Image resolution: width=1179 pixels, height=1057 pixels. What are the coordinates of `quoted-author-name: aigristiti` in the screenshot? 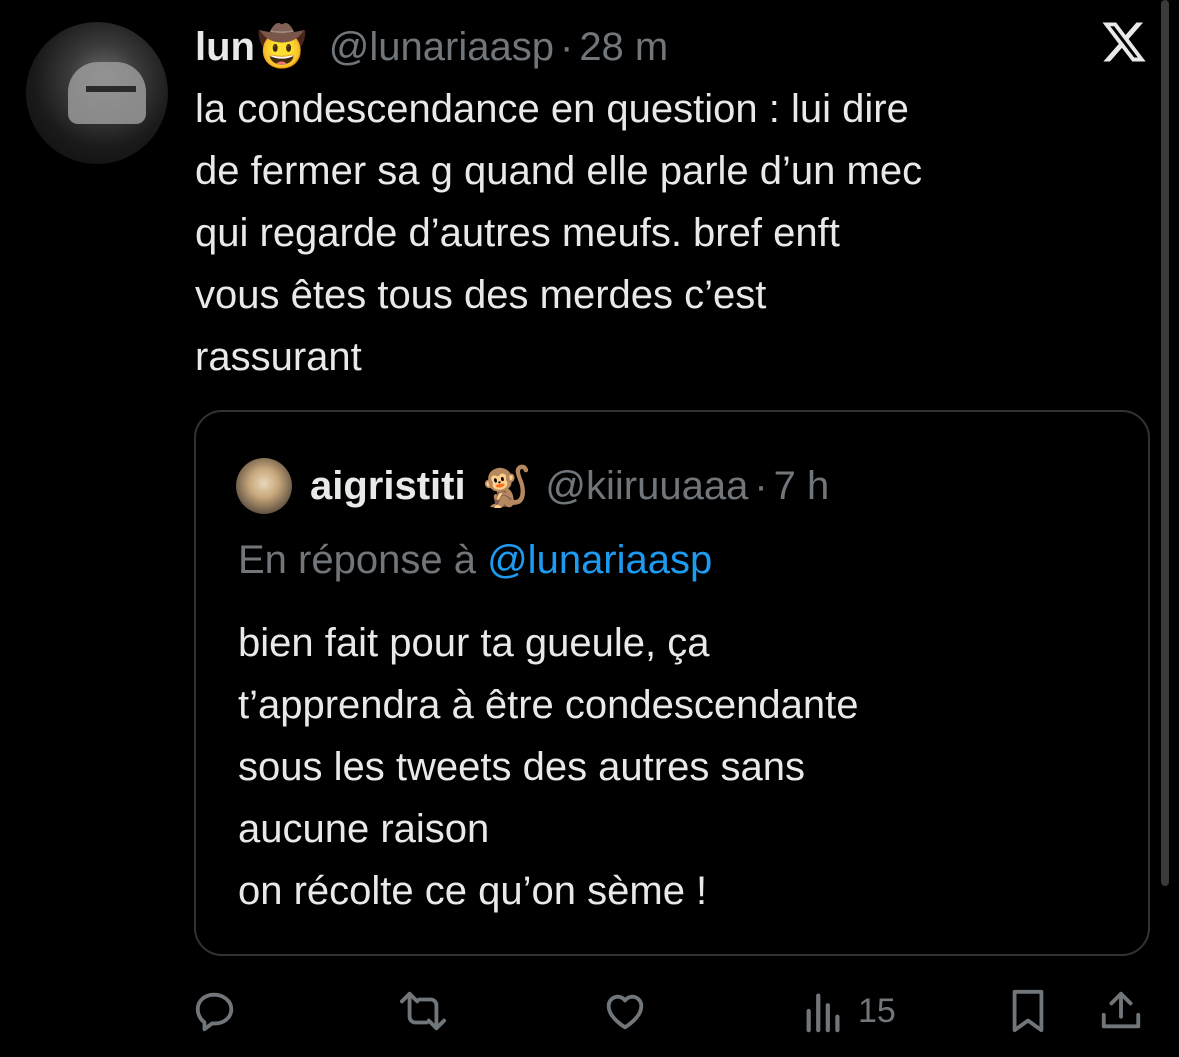 It's located at (388, 486).